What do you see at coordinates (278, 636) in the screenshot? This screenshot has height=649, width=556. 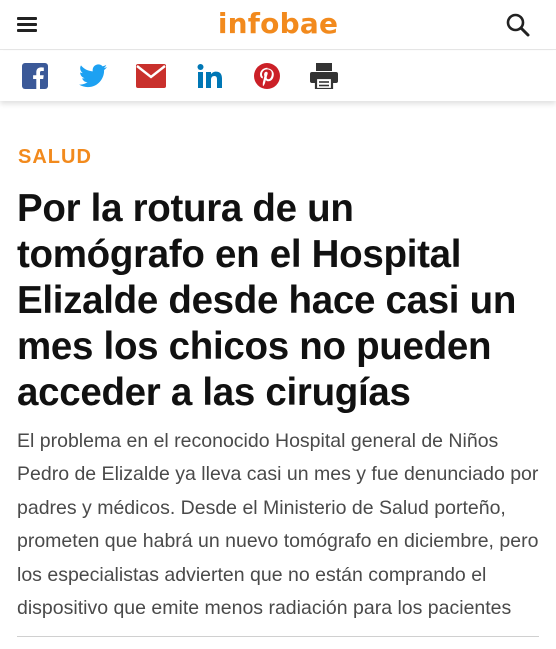 I see `divider` at bounding box center [278, 636].